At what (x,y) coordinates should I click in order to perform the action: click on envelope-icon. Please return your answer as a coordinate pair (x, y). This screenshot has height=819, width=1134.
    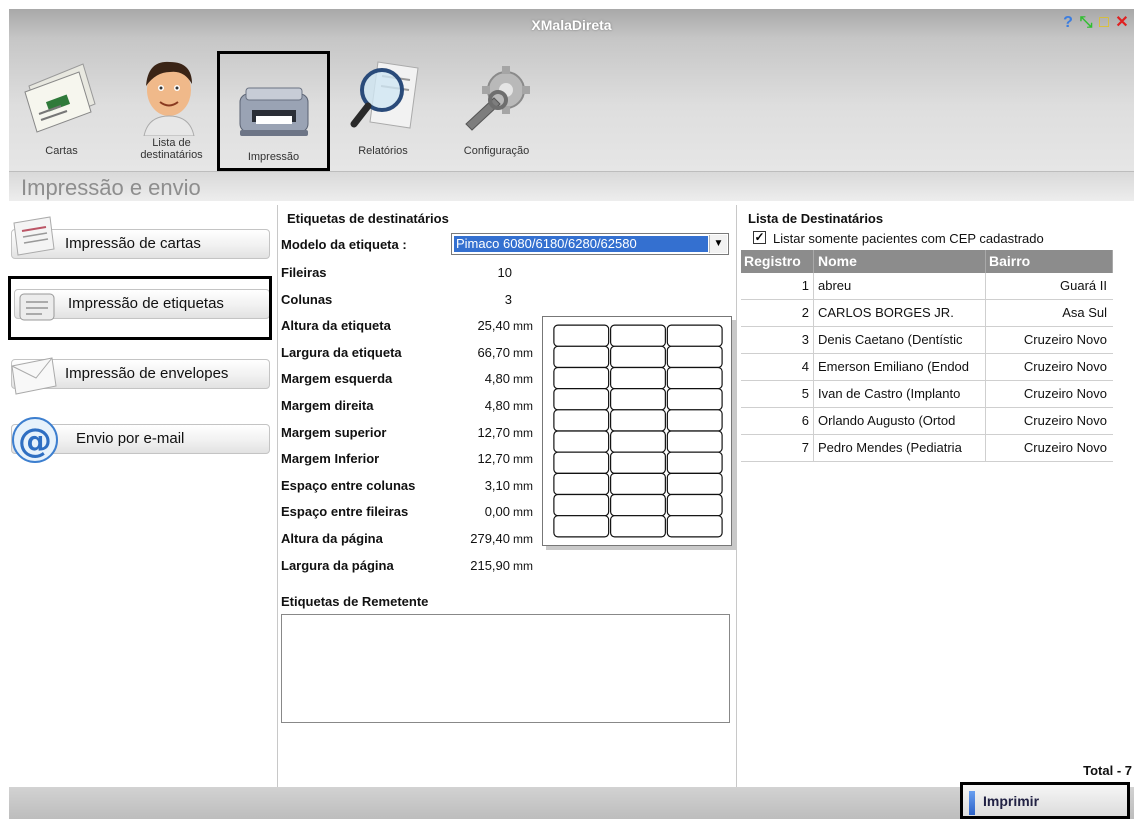
    Looking at the image, I should click on (34, 376).